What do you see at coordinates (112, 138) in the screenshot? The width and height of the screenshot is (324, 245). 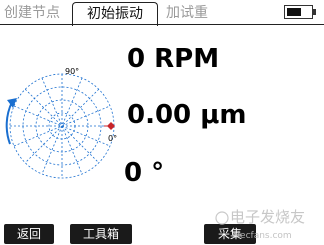 I see `angle-label-0: 0°` at bounding box center [112, 138].